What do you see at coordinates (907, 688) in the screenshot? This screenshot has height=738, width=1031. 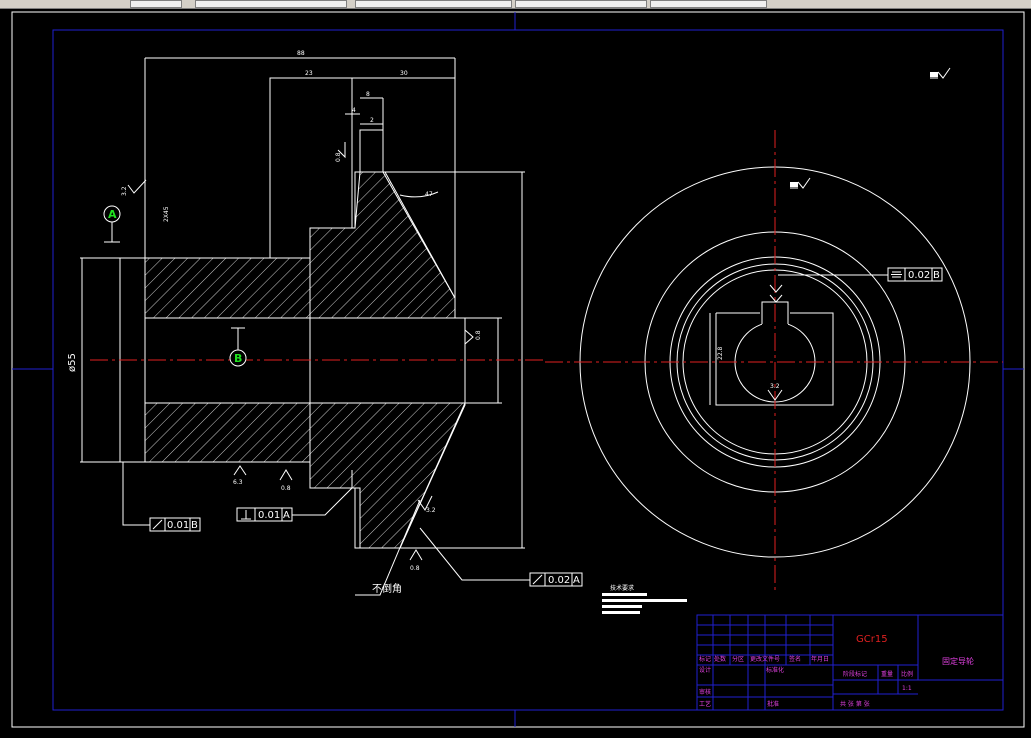 I see `tb-scale-value: 1:1` at bounding box center [907, 688].